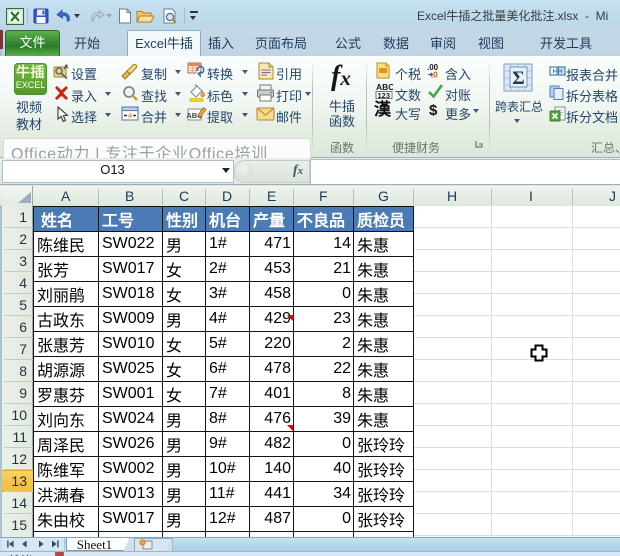 The height and width of the screenshot is (556, 620). Describe the element at coordinates (518, 78) in the screenshot. I see `svg-text: Σ` at that location.